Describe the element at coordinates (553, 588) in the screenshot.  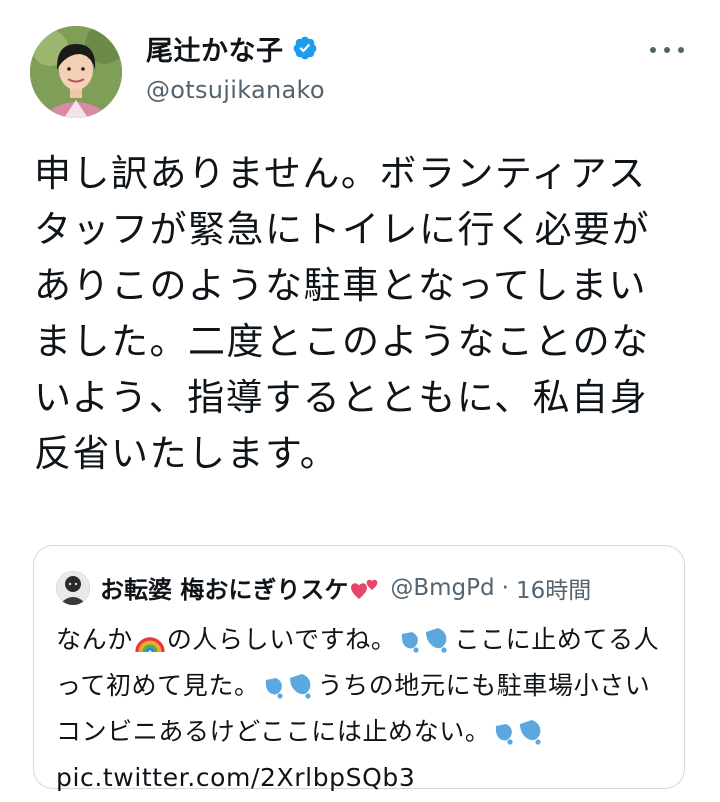
I see `quote-timestamp: 16時間` at that location.